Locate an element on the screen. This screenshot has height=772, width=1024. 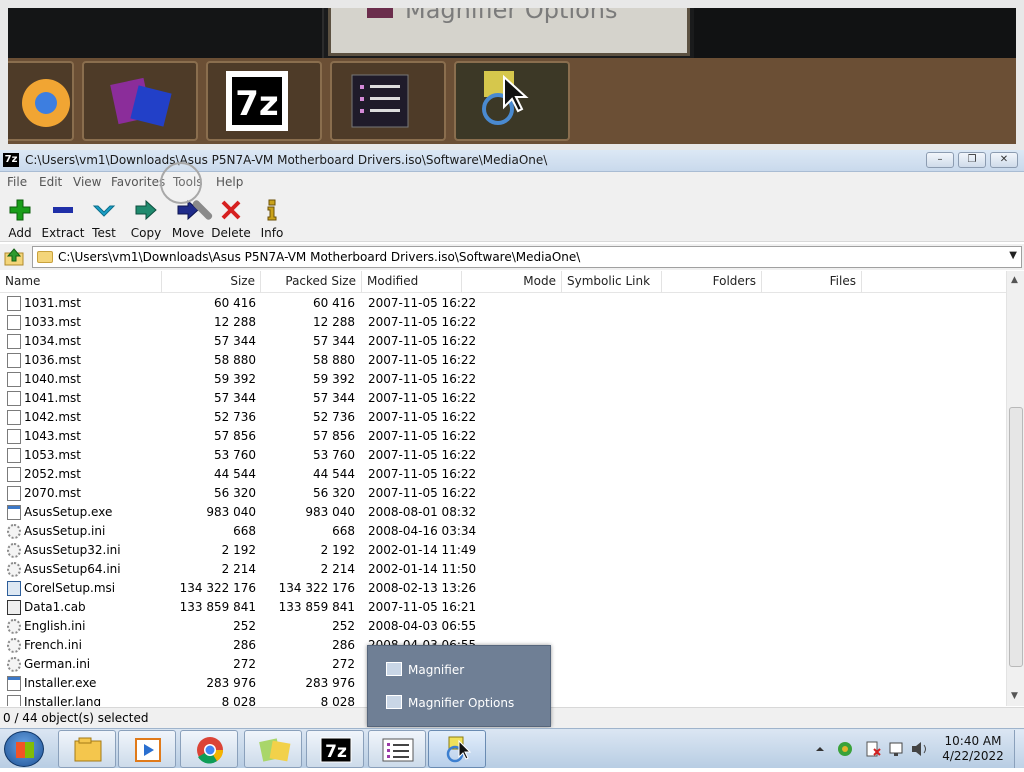
file-row: AsusSetup.ini 668 668 2008-04-16 03:34 is located at coordinates (503, 531).